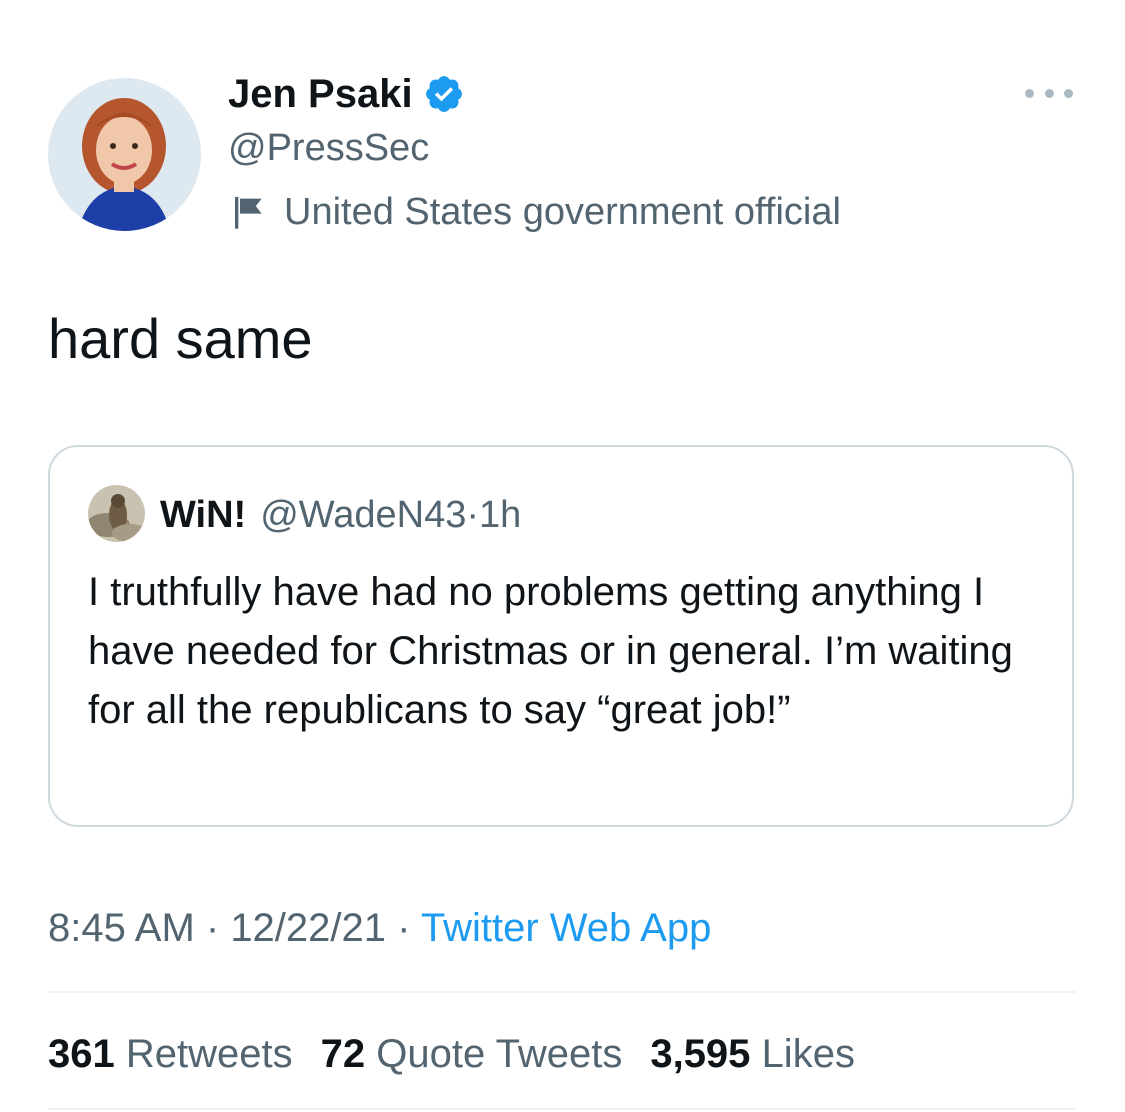  I want to click on account-label: United States government official, so click(535, 212).